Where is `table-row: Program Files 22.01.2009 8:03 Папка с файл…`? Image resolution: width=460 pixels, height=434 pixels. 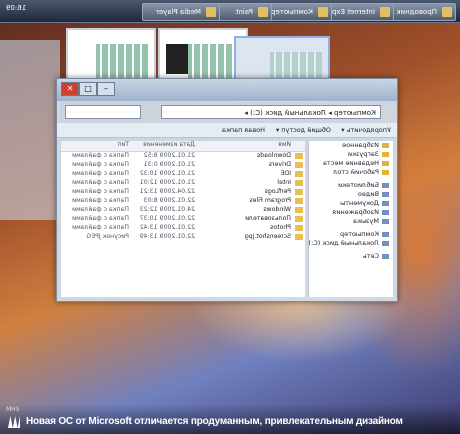 table-row: Program Files 22.01.2009 8:03 Папка с файл… is located at coordinates (183, 201).